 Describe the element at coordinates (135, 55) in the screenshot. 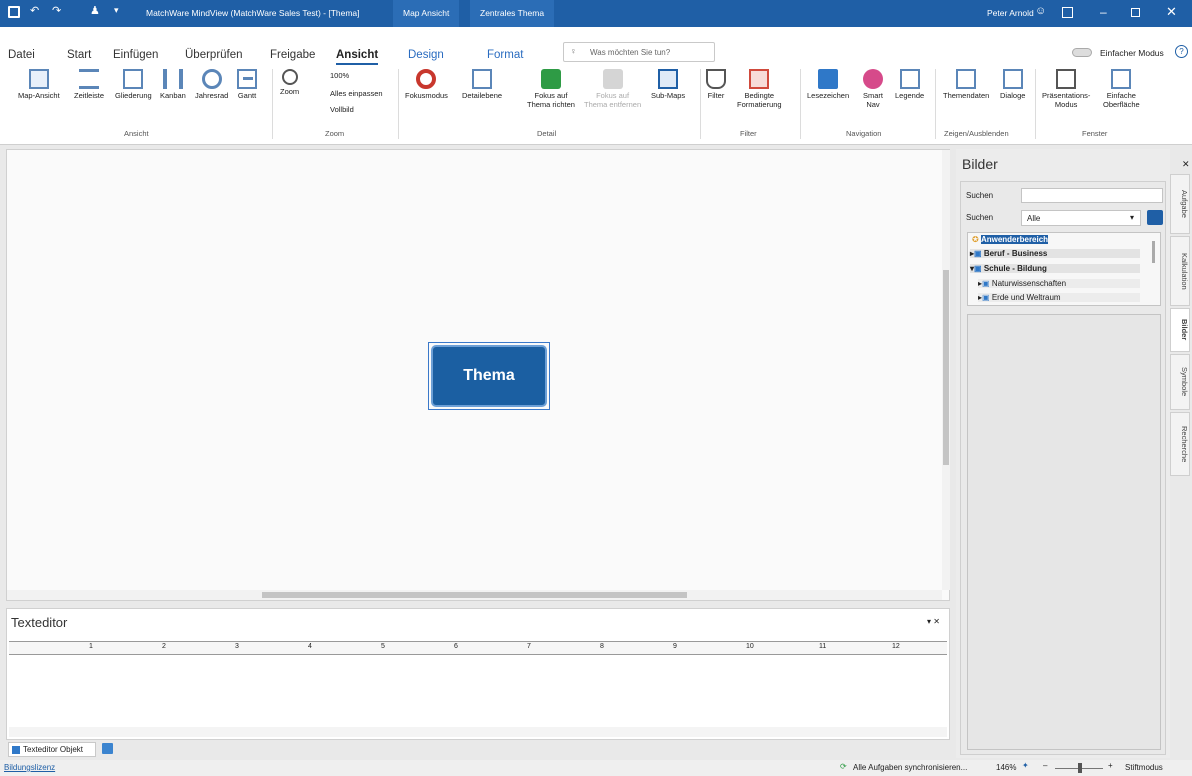

I see `tab-einfuegen: Einfügen` at that location.